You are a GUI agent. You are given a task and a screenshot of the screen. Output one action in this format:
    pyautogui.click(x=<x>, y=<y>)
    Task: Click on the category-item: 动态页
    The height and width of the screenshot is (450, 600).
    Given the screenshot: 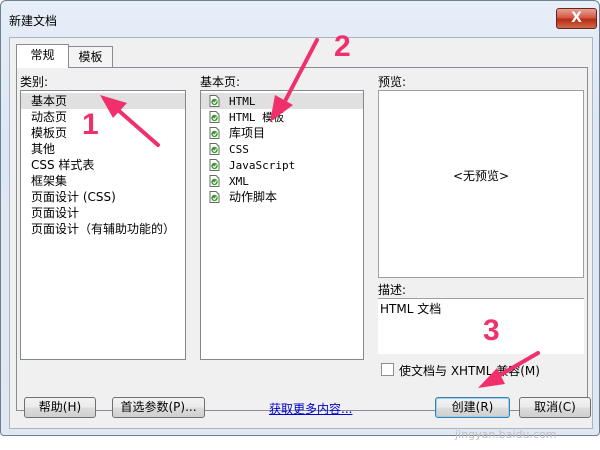 What is the action you would take?
    pyautogui.click(x=103, y=117)
    